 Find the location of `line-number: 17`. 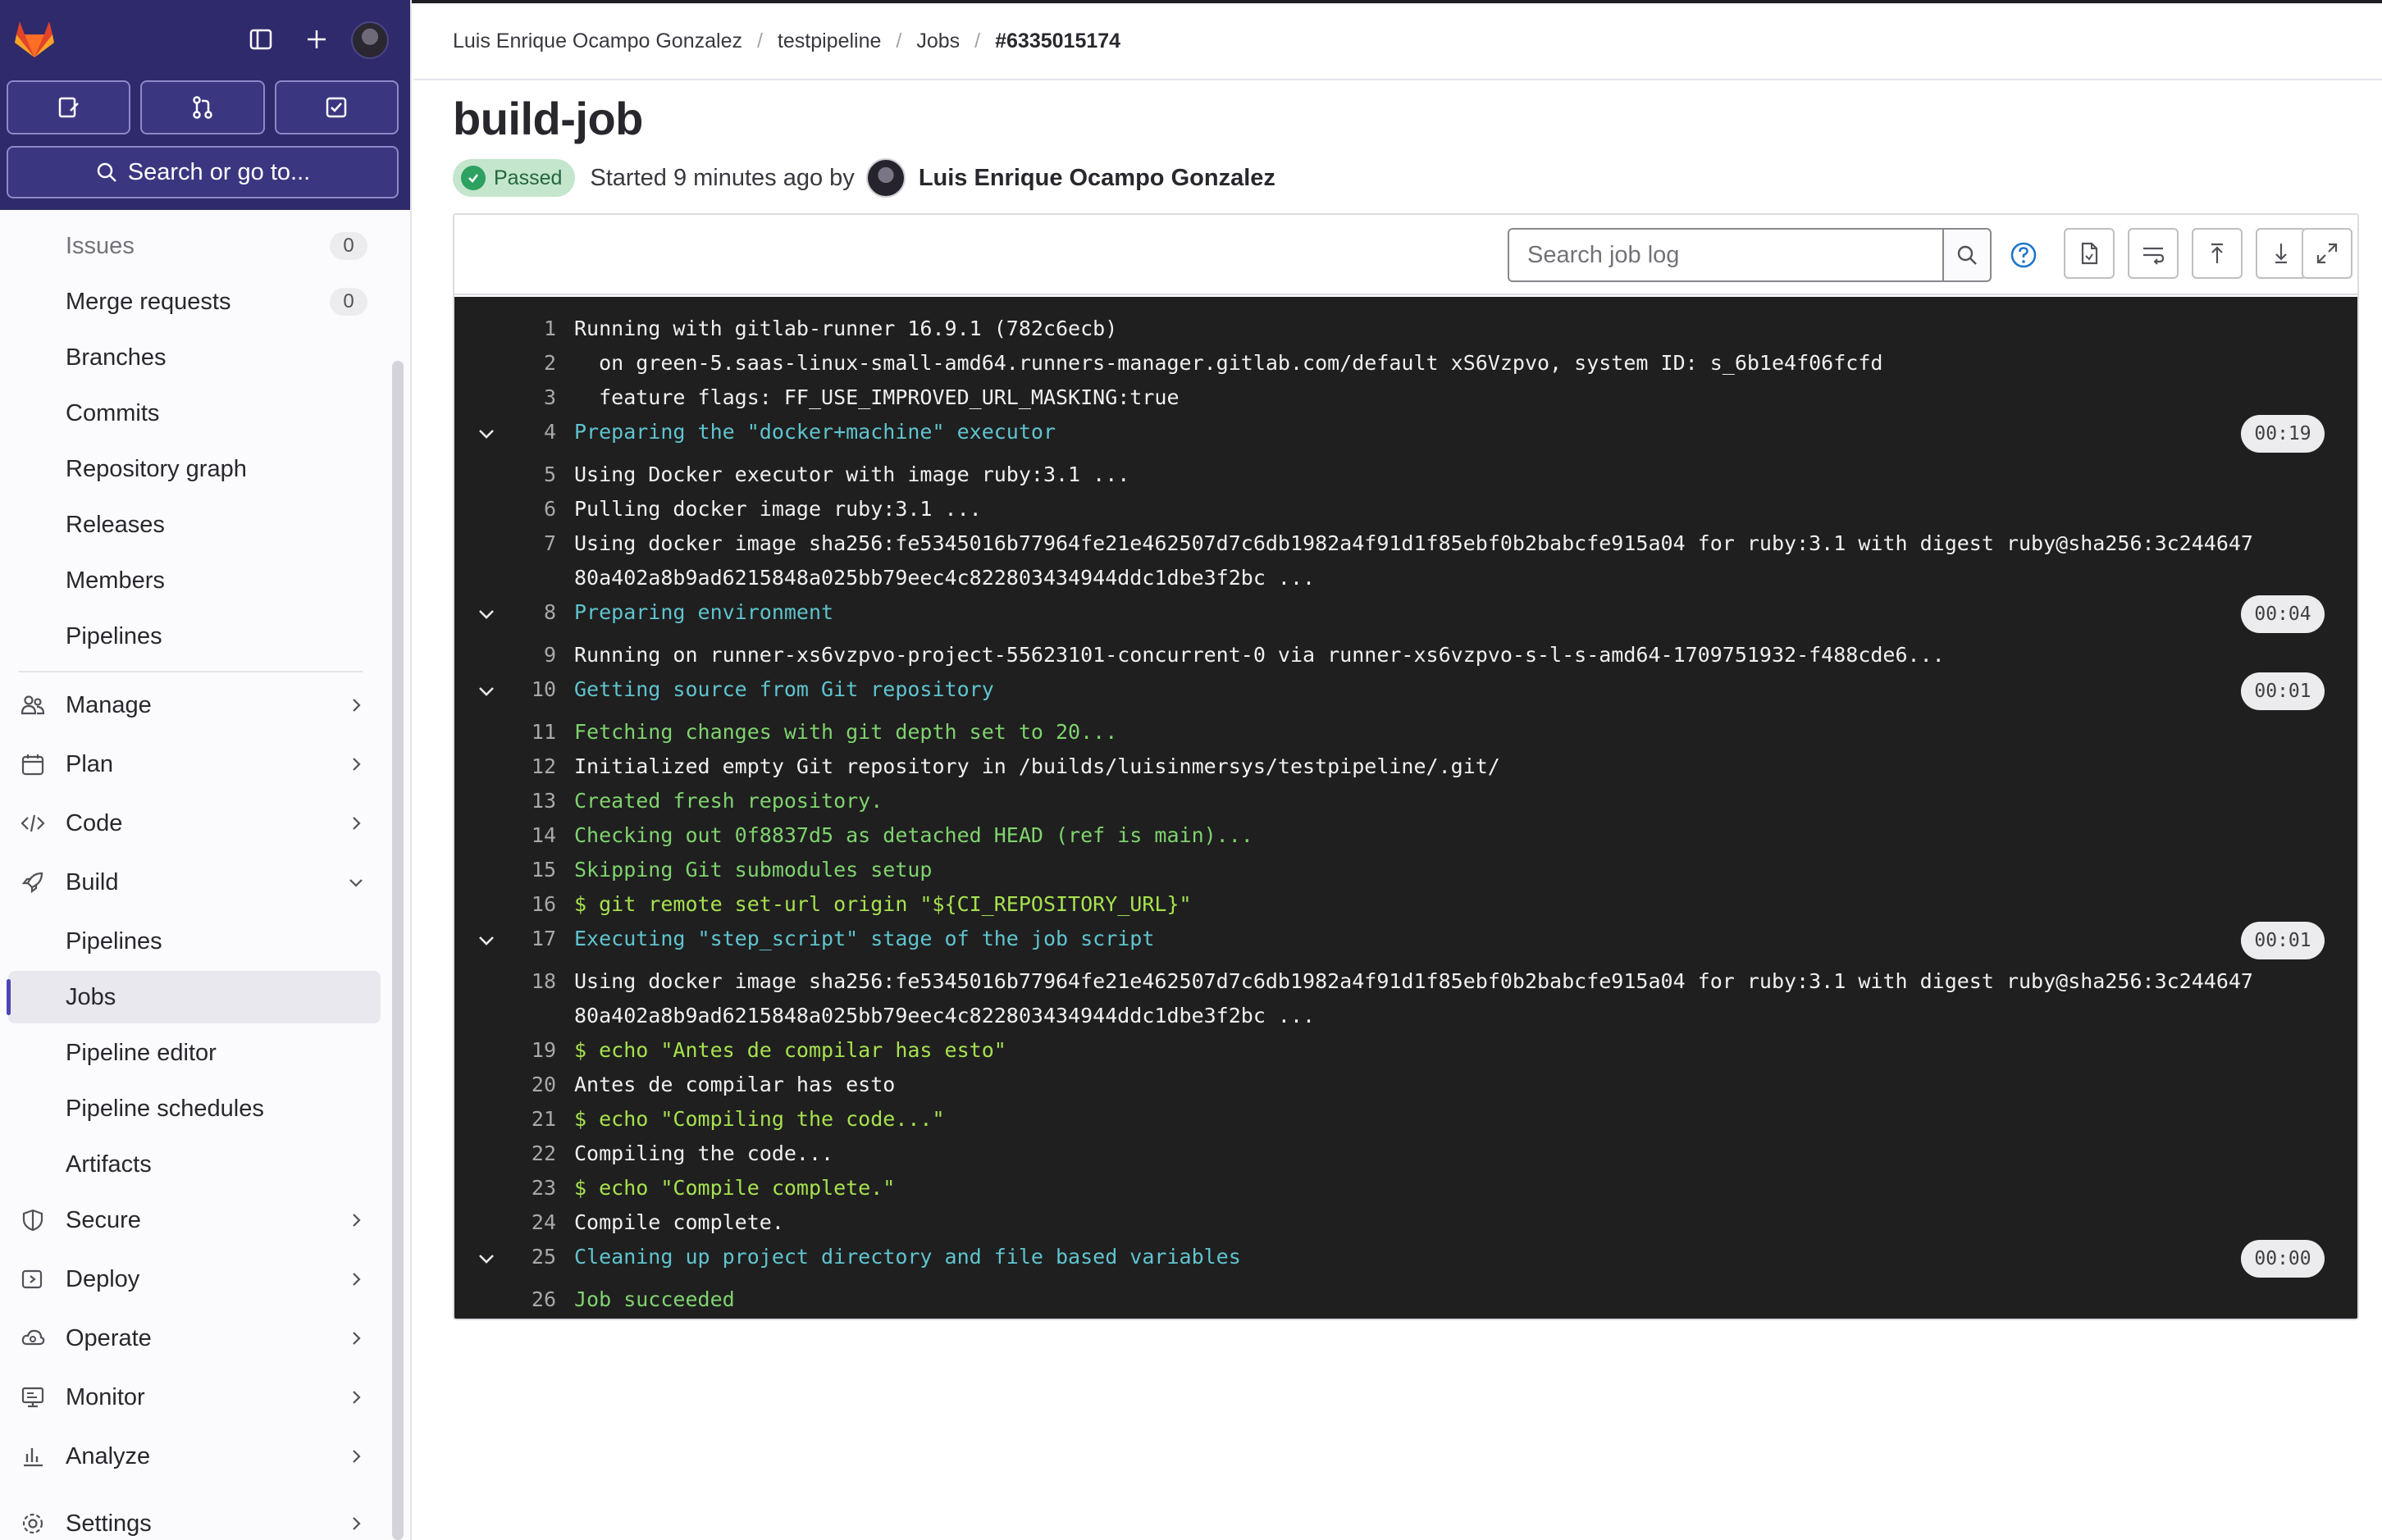

line-number: 17 is located at coordinates (530, 938).